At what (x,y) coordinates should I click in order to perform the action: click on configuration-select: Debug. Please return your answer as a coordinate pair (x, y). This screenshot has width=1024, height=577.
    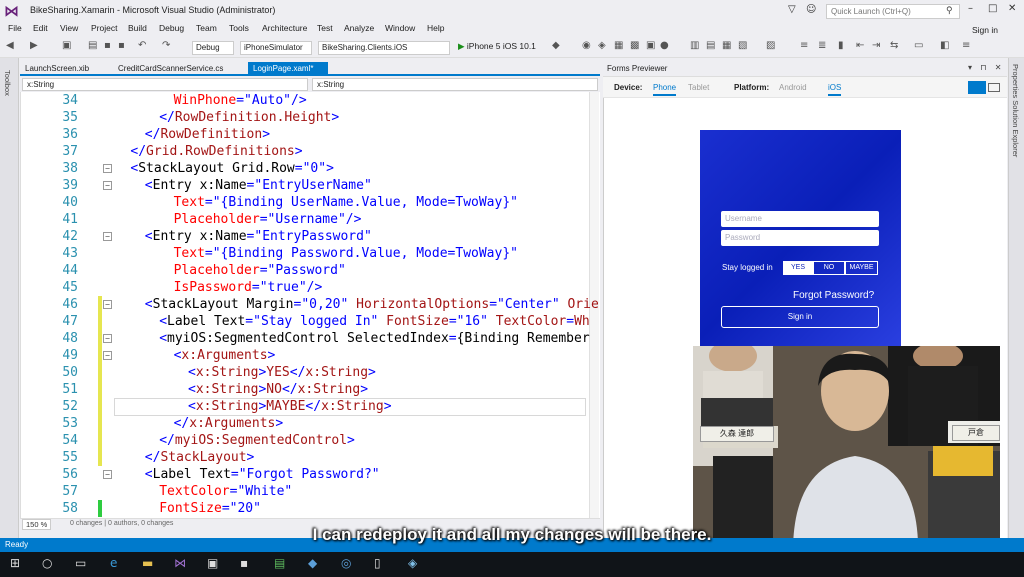
    Looking at the image, I should click on (213, 48).